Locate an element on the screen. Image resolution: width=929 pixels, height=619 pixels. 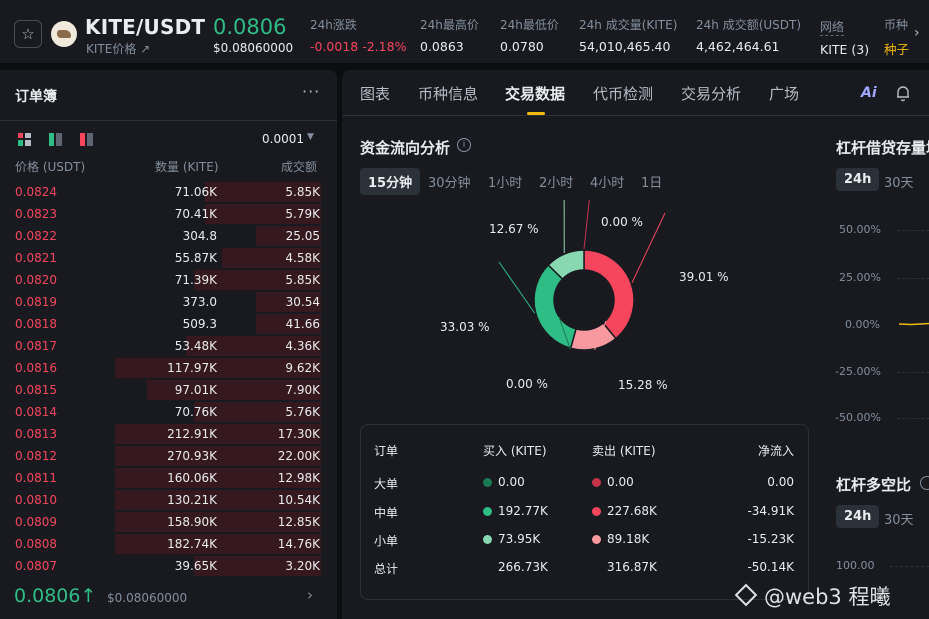
ask-qty: 71.06K is located at coordinates (195, 192).